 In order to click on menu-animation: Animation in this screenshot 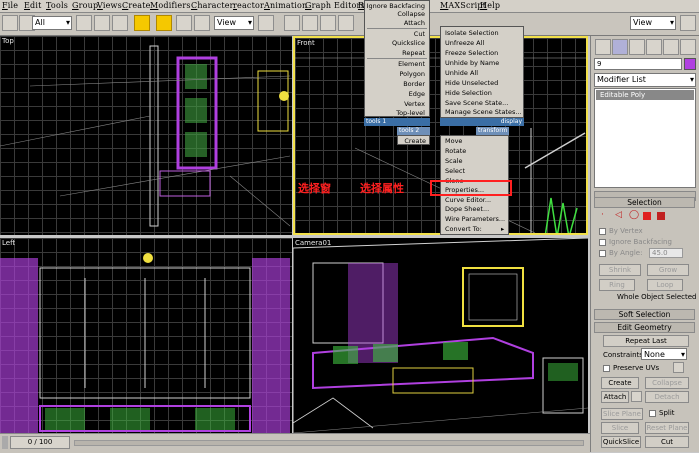, I will do `click(285, 5)`.